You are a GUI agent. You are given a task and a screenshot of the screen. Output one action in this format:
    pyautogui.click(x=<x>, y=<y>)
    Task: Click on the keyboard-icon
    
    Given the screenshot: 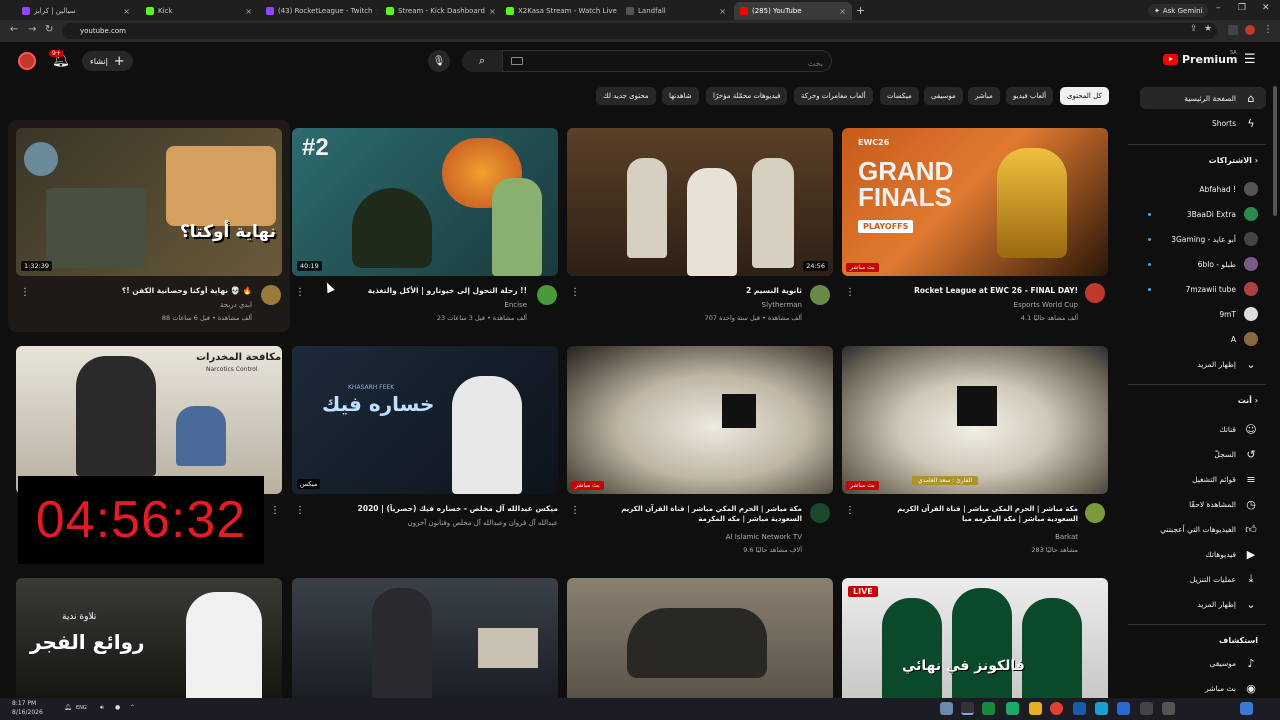 What is the action you would take?
    pyautogui.click(x=517, y=61)
    